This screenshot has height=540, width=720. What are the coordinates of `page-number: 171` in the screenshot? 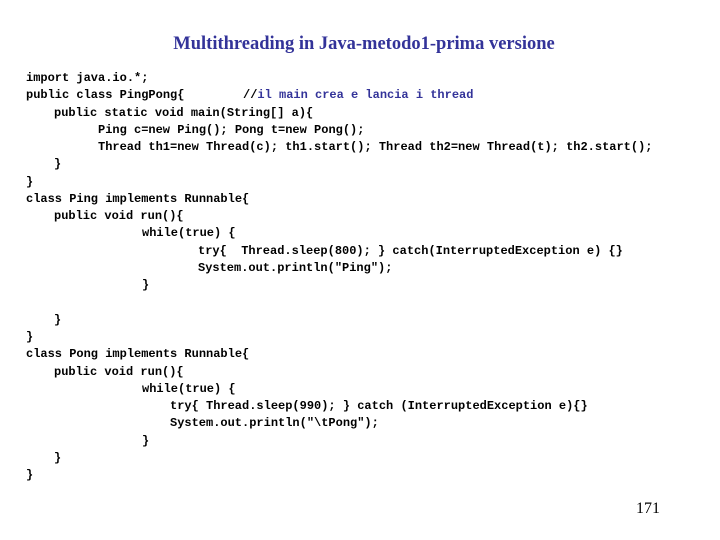 It's located at (648, 508).